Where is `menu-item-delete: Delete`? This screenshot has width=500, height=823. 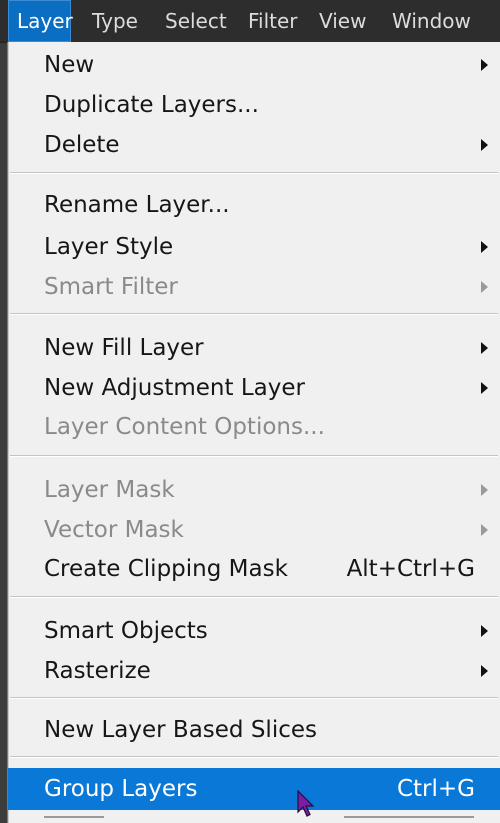 menu-item-delete: Delete is located at coordinates (254, 145).